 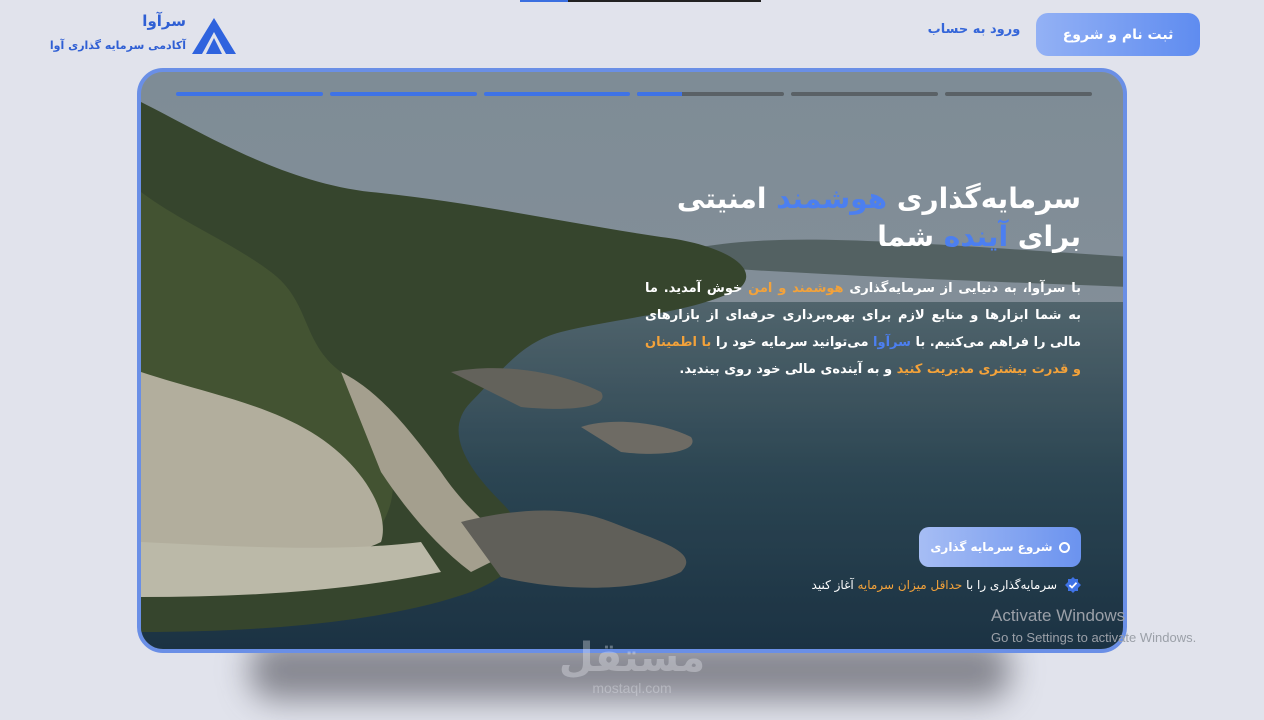 I want to click on top-scroll-indicator, so click(x=640, y=1).